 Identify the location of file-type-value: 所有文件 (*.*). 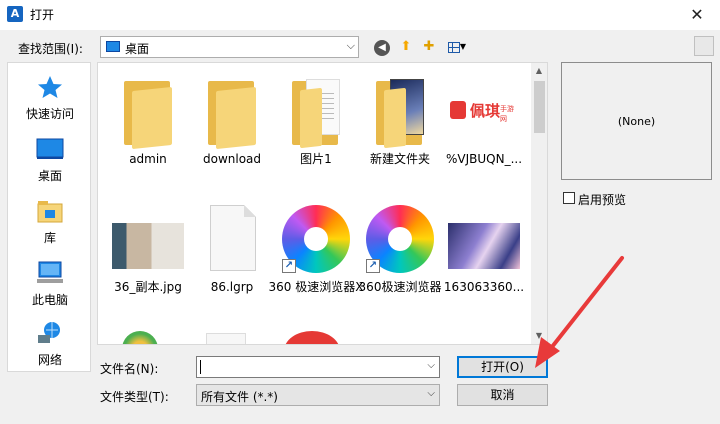
(239, 397).